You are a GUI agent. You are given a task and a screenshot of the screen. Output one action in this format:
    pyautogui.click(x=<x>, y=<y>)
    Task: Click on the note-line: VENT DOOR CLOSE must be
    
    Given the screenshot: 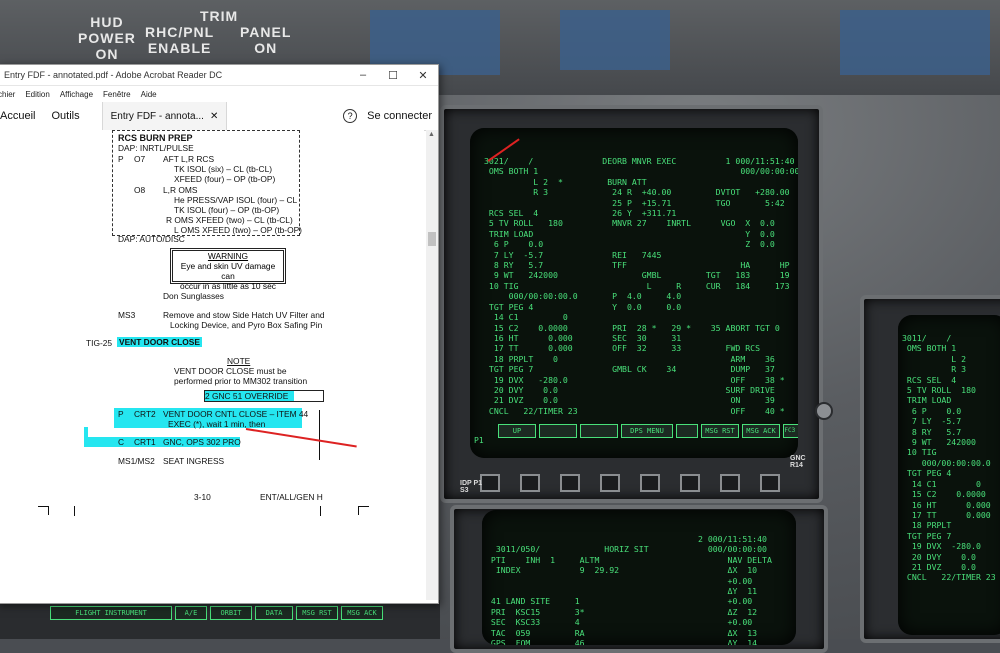 What is the action you would take?
    pyautogui.click(x=230, y=371)
    